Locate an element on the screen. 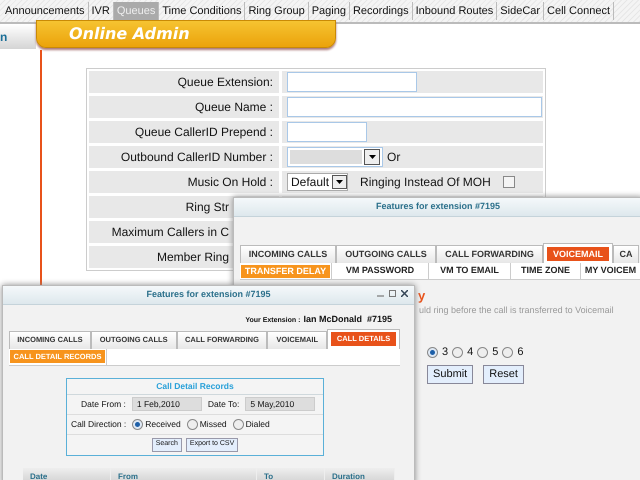 The height and width of the screenshot is (480, 640). column-header: To is located at coordinates (291, 474).